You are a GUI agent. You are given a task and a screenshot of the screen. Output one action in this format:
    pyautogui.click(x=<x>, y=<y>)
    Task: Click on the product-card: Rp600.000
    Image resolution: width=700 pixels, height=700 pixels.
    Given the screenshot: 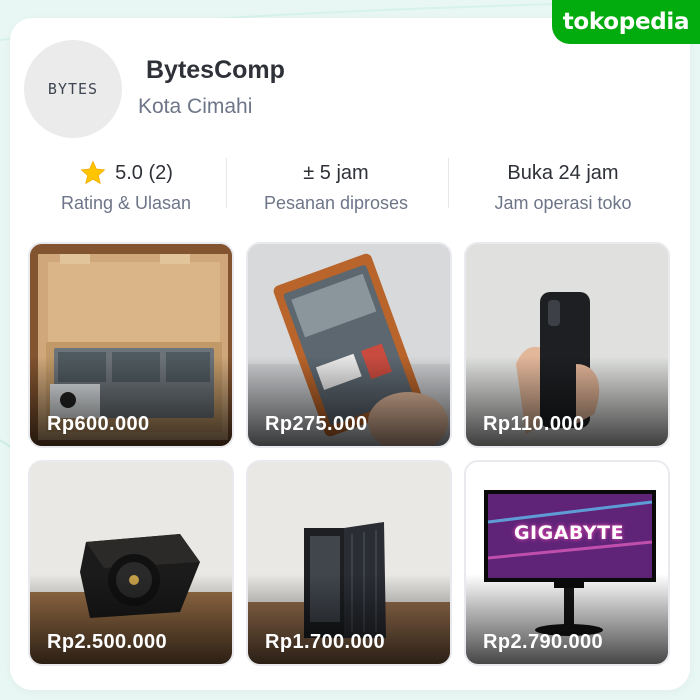 What is the action you would take?
    pyautogui.click(x=131, y=345)
    